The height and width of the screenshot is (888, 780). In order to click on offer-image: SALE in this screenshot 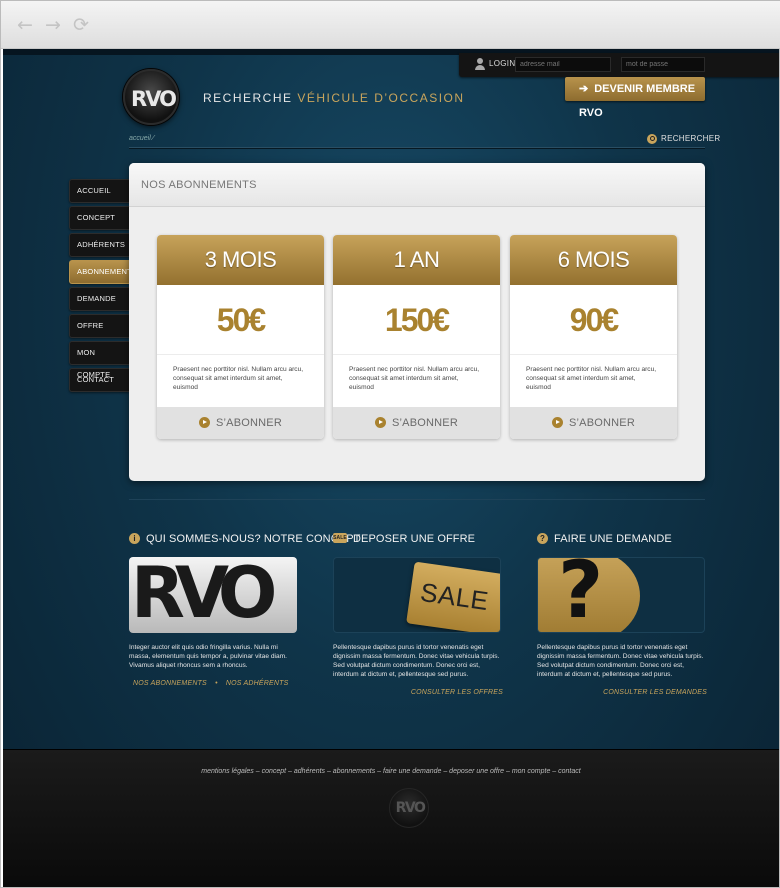, I will do `click(417, 595)`.